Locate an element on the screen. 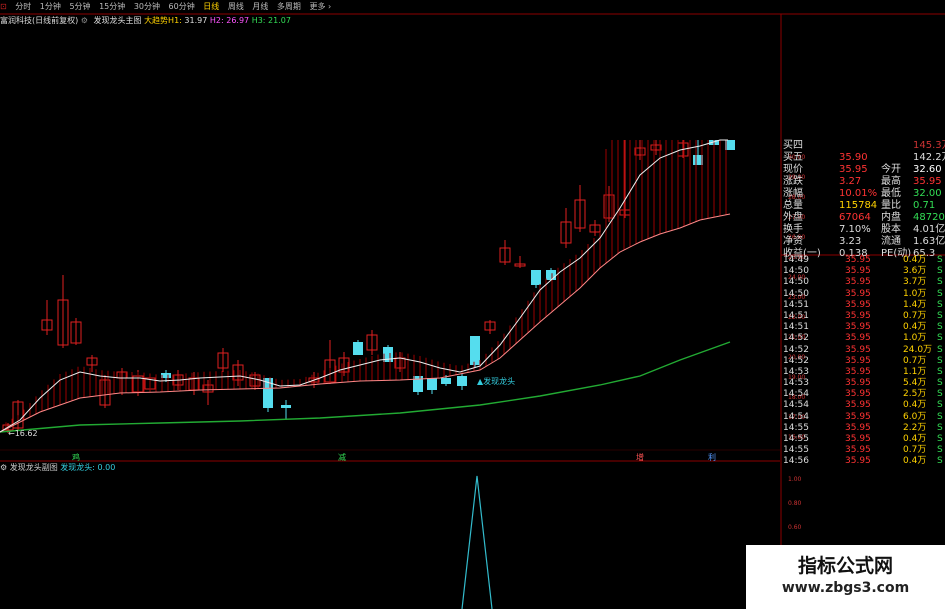 This screenshot has height=609, width=945. quote-label: 总量 is located at coordinates (793, 205).